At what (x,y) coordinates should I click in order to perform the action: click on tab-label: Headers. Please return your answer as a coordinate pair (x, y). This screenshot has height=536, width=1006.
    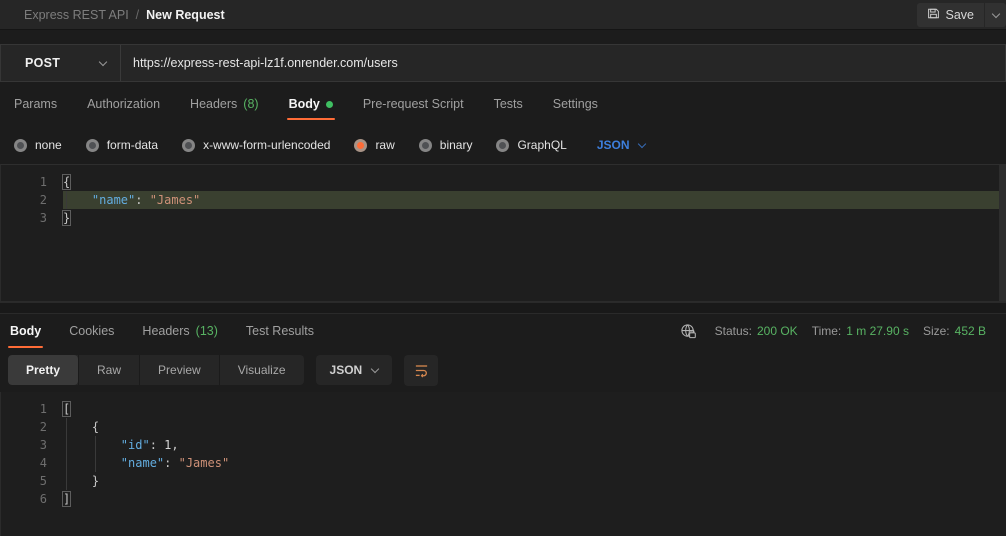
    Looking at the image, I should click on (214, 104).